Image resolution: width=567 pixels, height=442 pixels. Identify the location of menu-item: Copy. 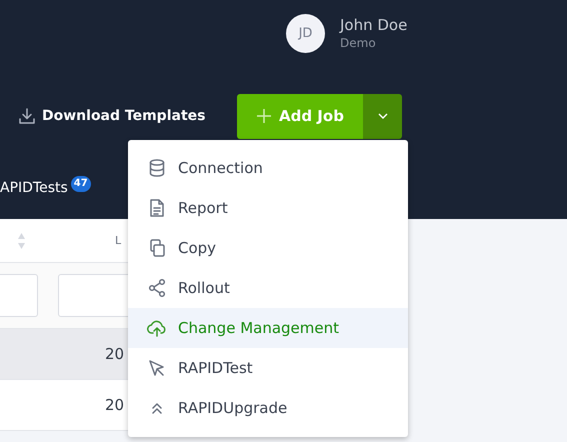
(268, 248).